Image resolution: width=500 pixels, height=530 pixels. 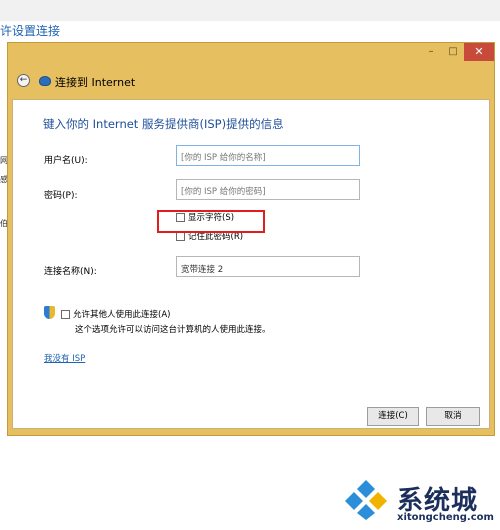 I want to click on allow-others-description: 这个选项允许可以访问这台计算机的人使用此连接。, so click(x=173, y=330).